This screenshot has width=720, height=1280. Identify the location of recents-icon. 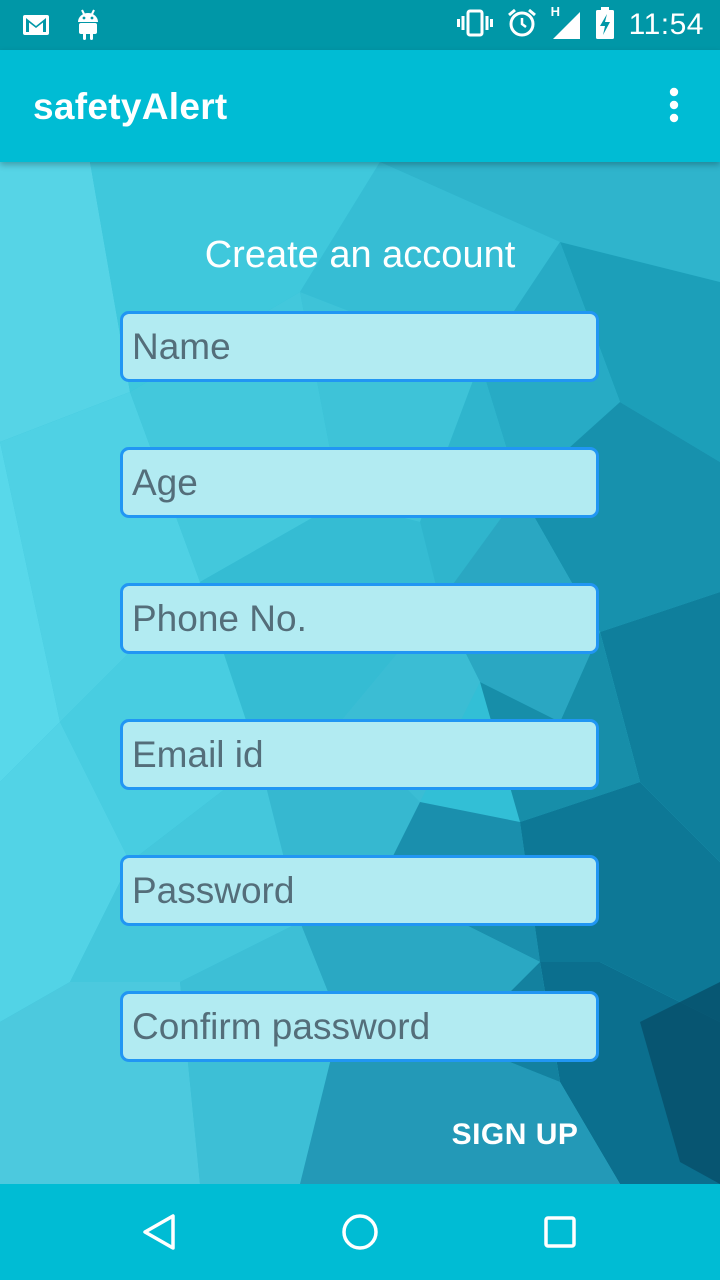
(560, 1232).